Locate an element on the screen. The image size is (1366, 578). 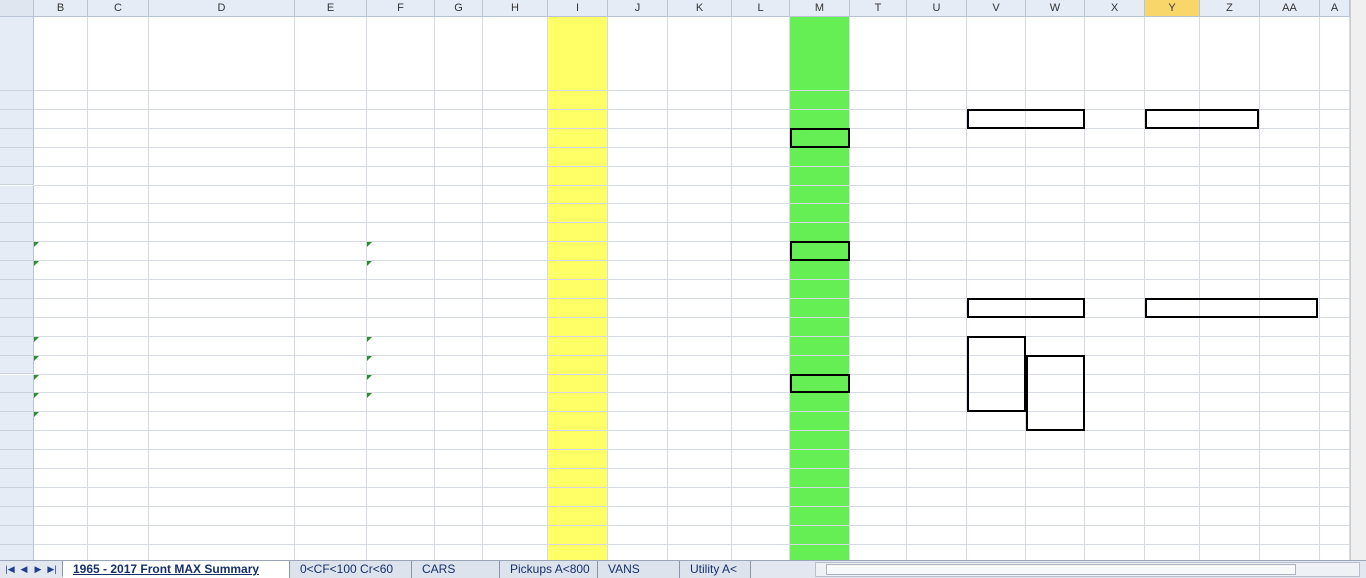
column-header-e: E is located at coordinates (331, 8).